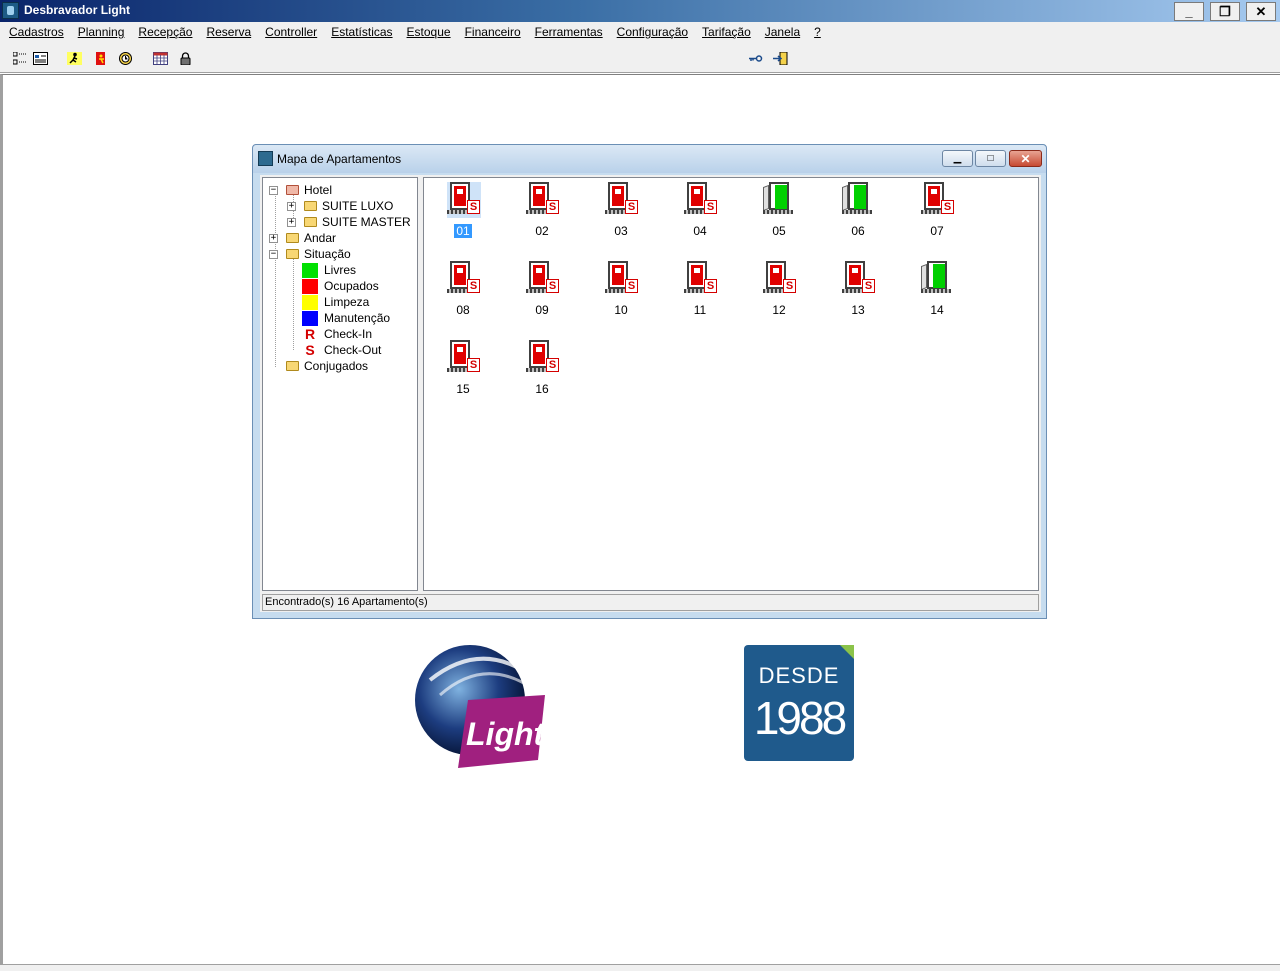 This screenshot has height=971, width=1280. What do you see at coordinates (339, 159) in the screenshot?
I see `child-title: Mapa de Apartamentos` at bounding box center [339, 159].